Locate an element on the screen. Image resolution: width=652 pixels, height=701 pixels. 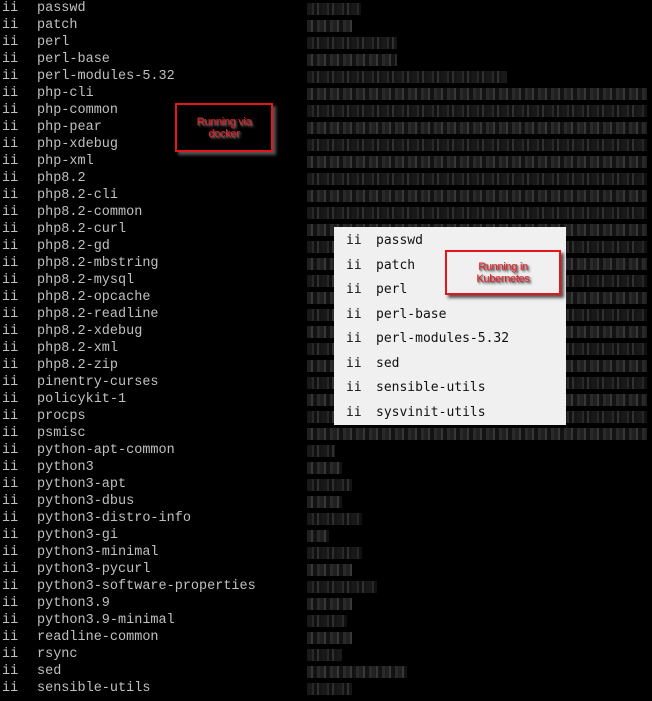
package-name: python3-pycurl is located at coordinates (94, 569).